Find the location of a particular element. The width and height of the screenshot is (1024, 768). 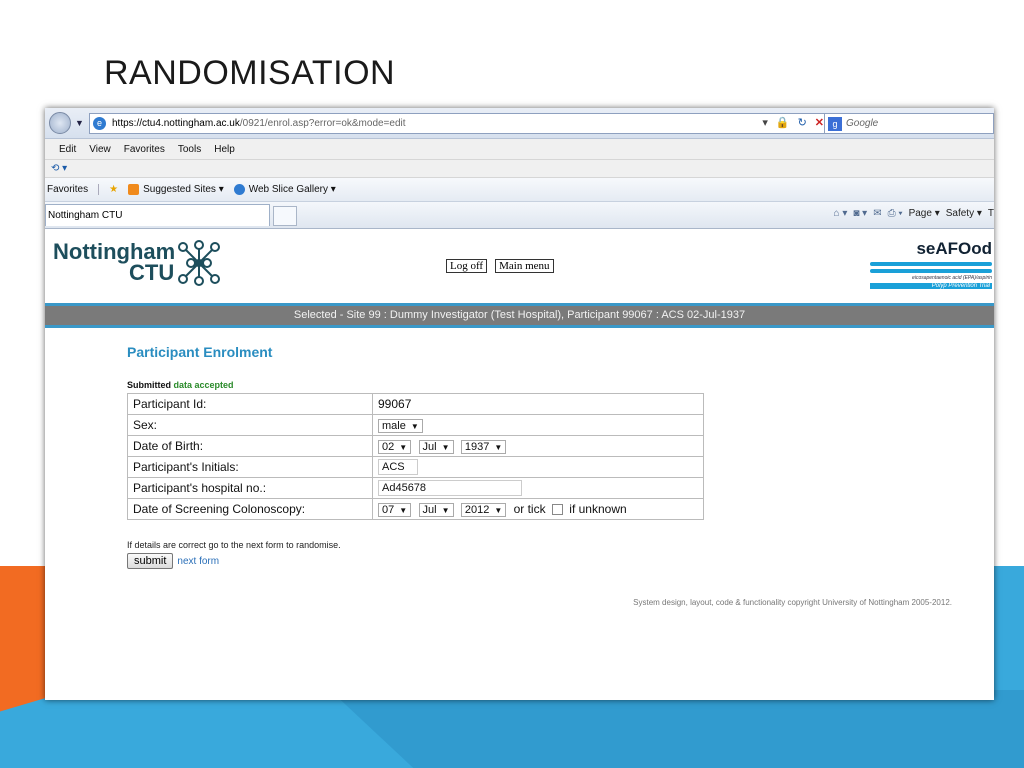

suggested-sites-link: Suggested Sites ▾ is located at coordinates (176, 189).